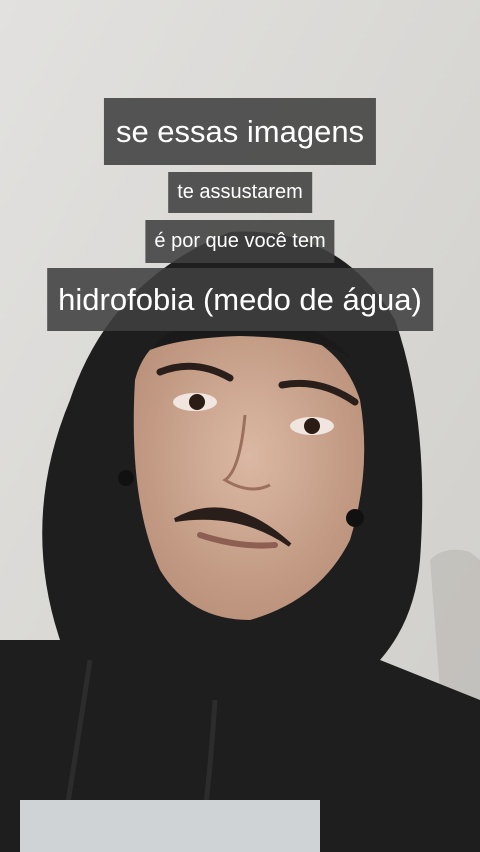 The height and width of the screenshot is (852, 480). I want to click on left-iris, so click(197, 402).